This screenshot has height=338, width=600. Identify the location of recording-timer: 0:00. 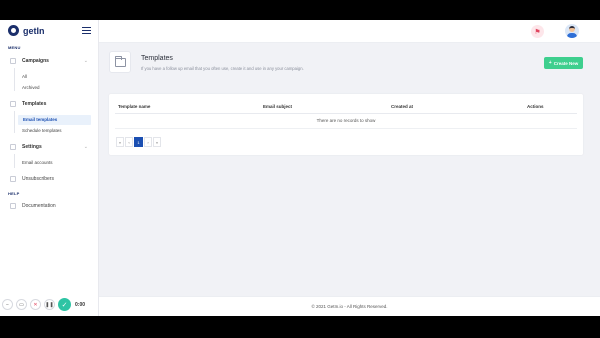
(80, 304).